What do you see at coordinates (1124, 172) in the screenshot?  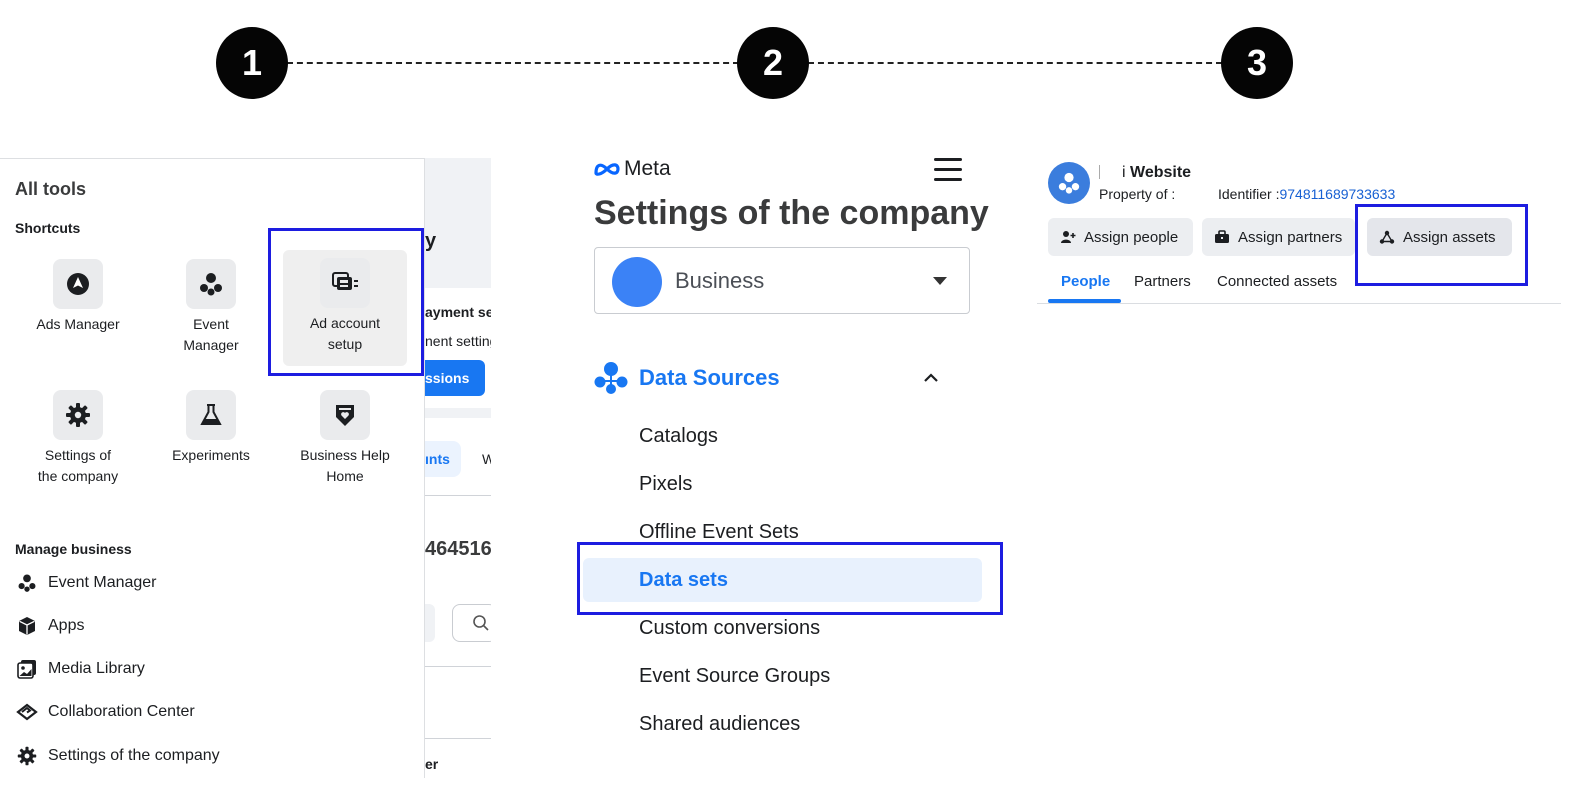 I see `dataset-name-prefix: i` at bounding box center [1124, 172].